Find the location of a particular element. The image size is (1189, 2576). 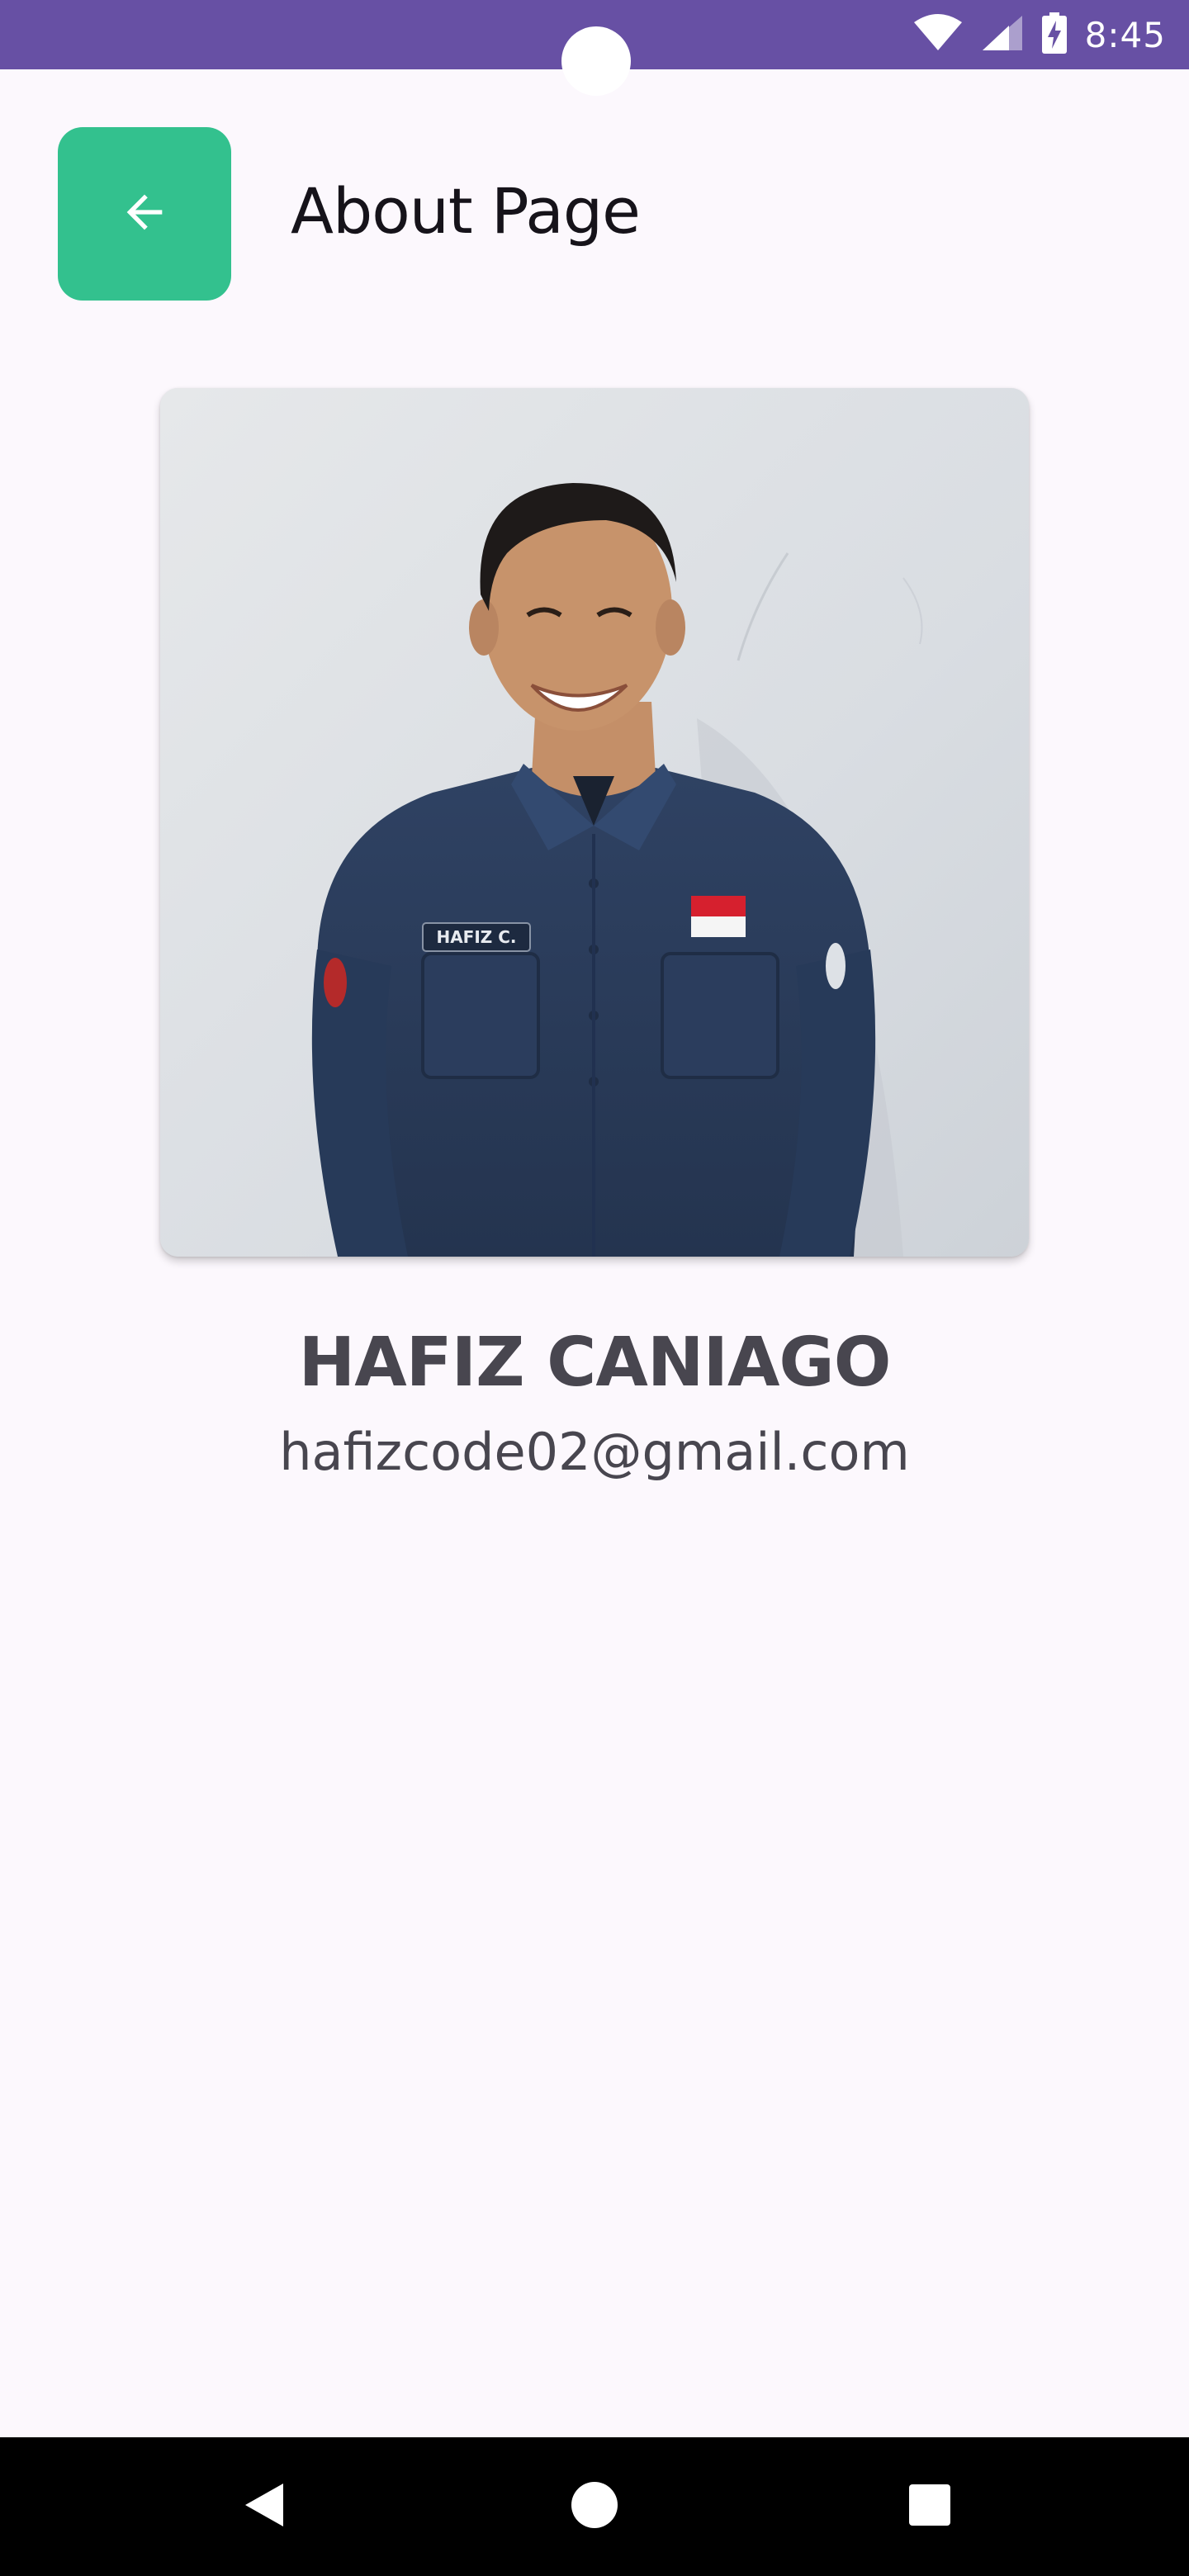

page-title: About Page is located at coordinates (466, 211).